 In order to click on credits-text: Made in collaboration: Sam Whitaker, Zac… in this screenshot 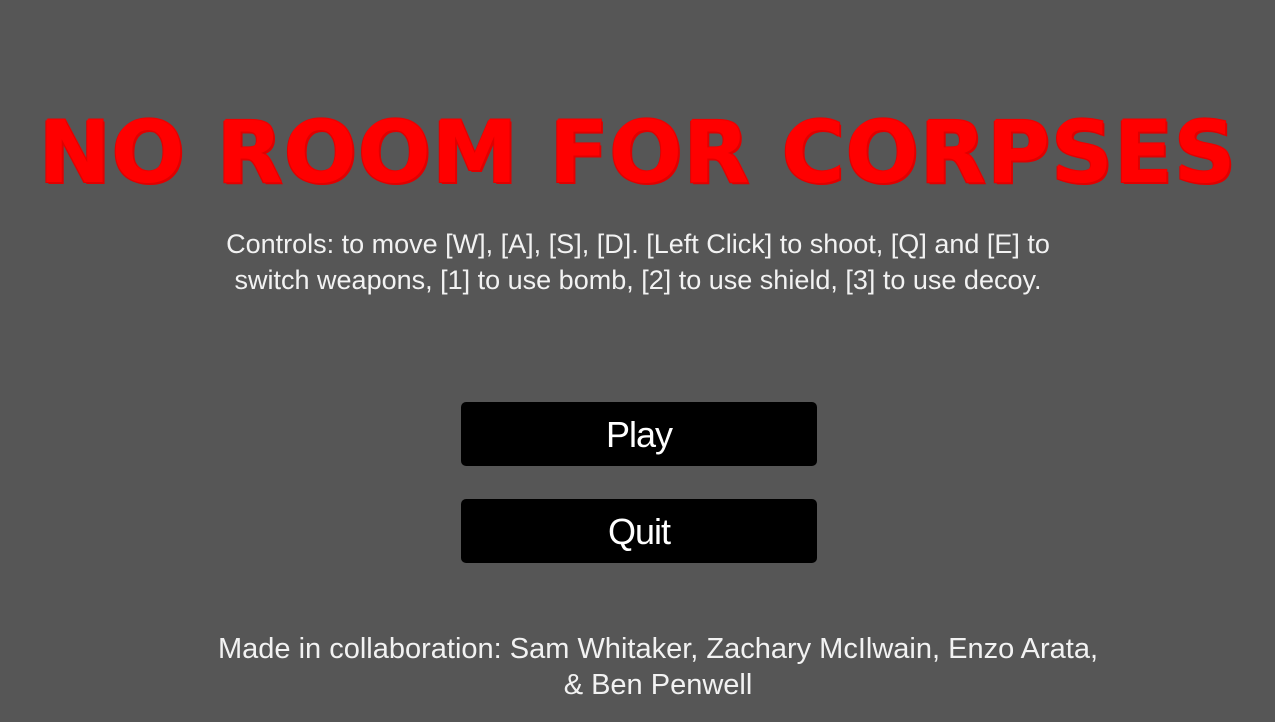, I will do `click(658, 667)`.